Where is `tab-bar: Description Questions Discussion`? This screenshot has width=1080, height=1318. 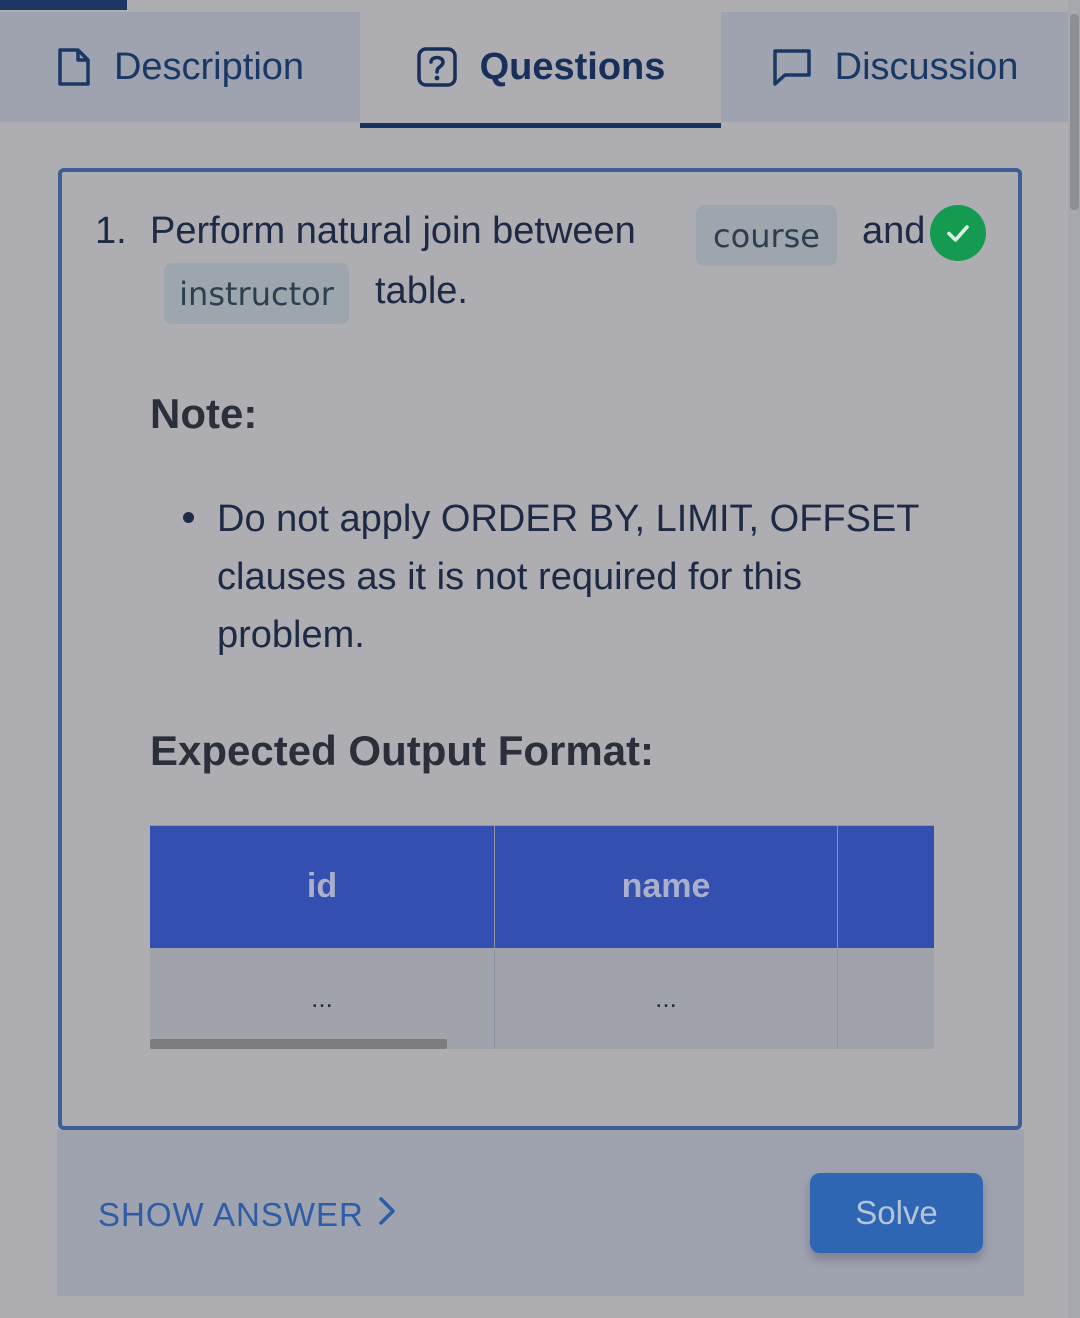 tab-bar: Description Questions Discussion is located at coordinates (534, 70).